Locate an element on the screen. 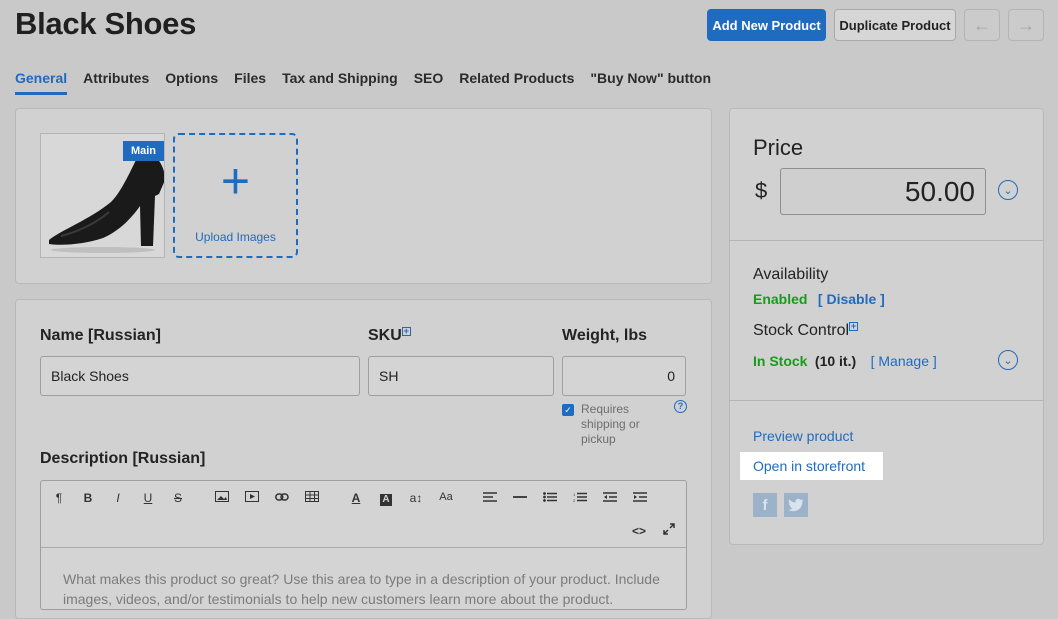  stock-status: In Stock is located at coordinates (780, 361).